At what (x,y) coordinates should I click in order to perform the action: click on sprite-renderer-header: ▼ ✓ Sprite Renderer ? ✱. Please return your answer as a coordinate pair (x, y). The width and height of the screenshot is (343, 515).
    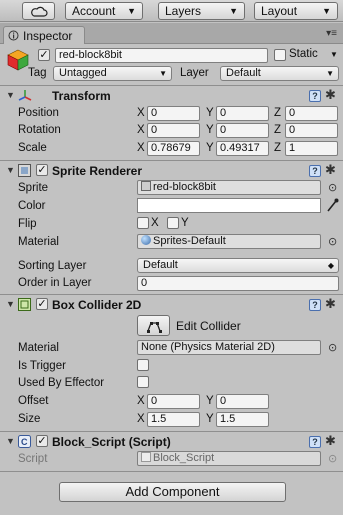
    Looking at the image, I should click on (171, 171).